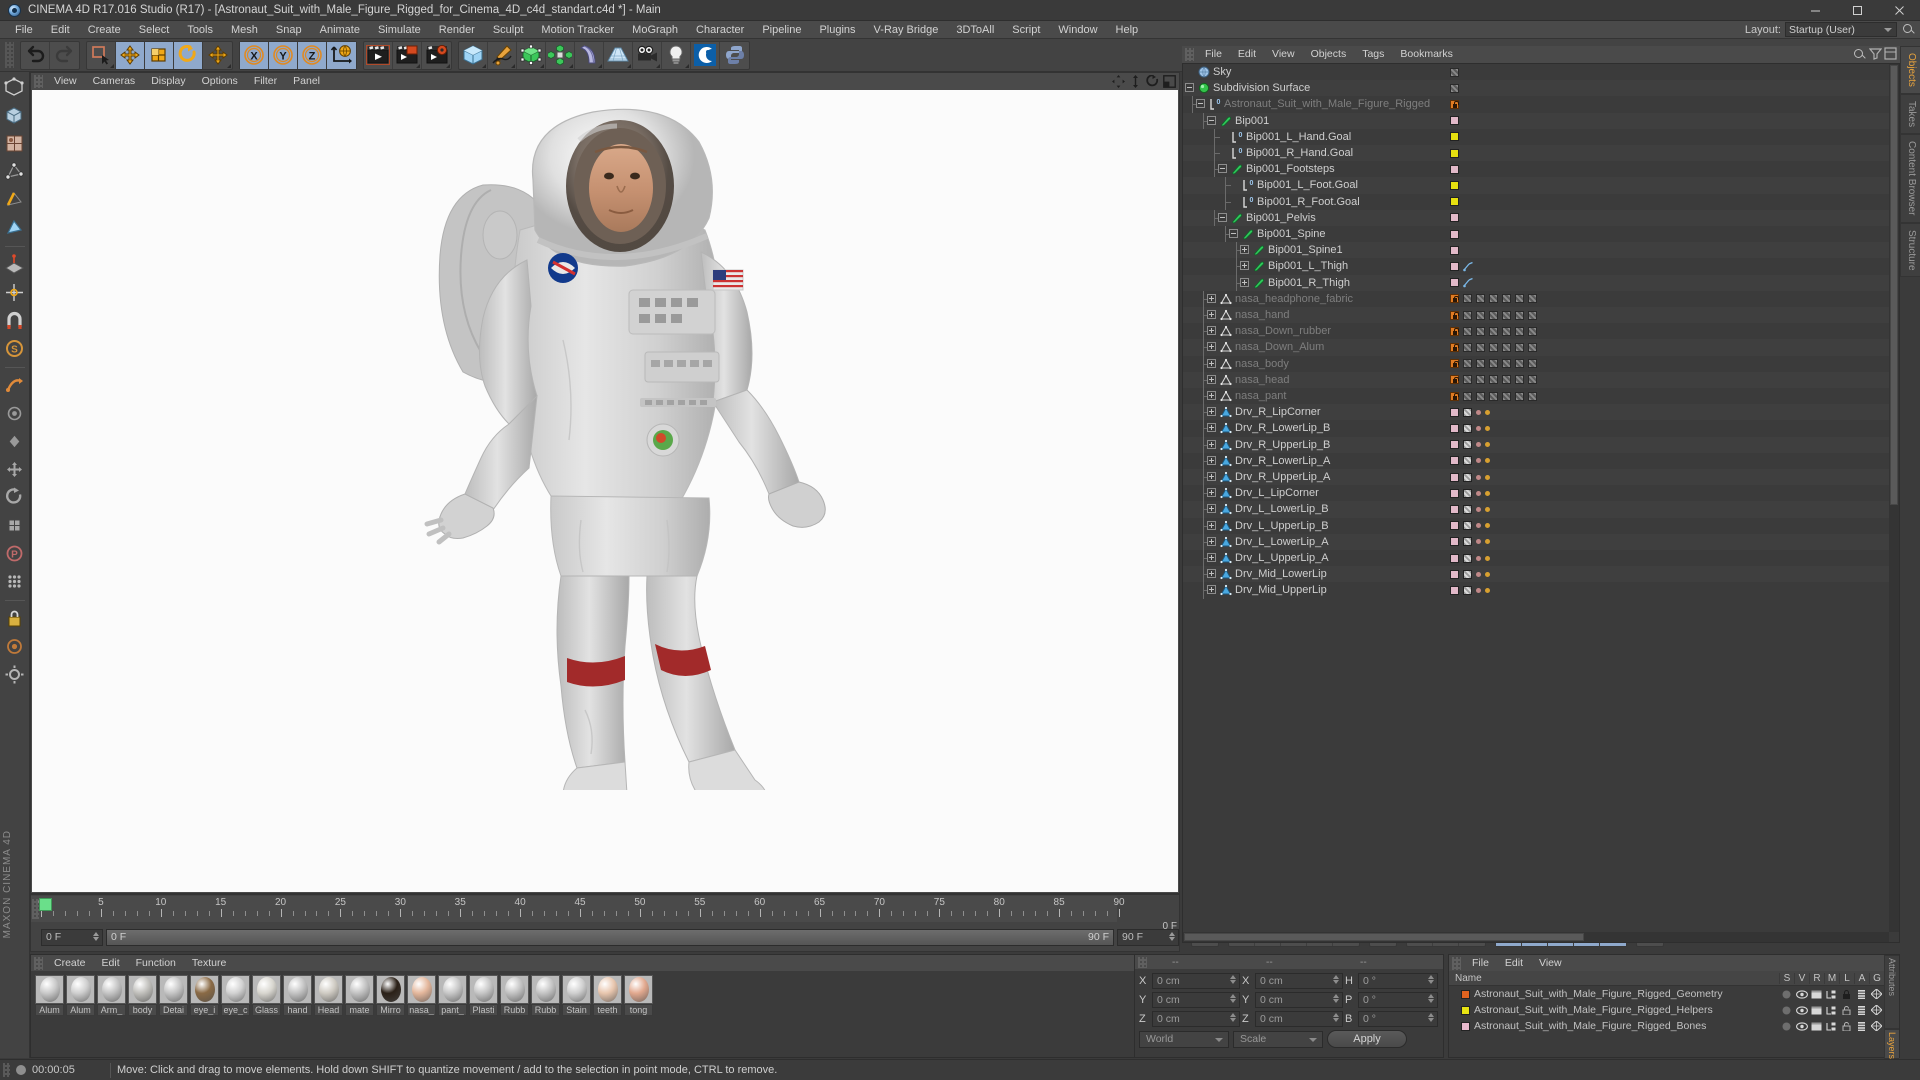  Describe the element at coordinates (24, 30) in the screenshot. I see `menu-file: File` at that location.